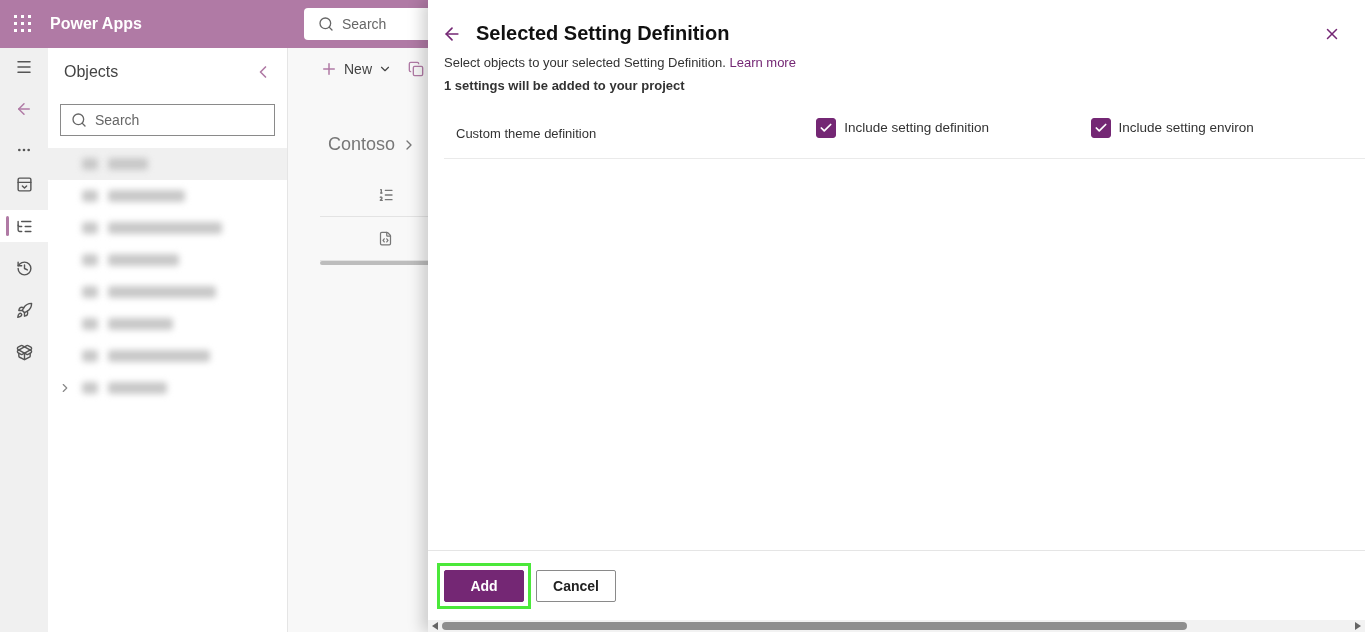 This screenshot has height=632, width=1365. Describe the element at coordinates (96, 24) in the screenshot. I see `app-title: Power Apps` at that location.